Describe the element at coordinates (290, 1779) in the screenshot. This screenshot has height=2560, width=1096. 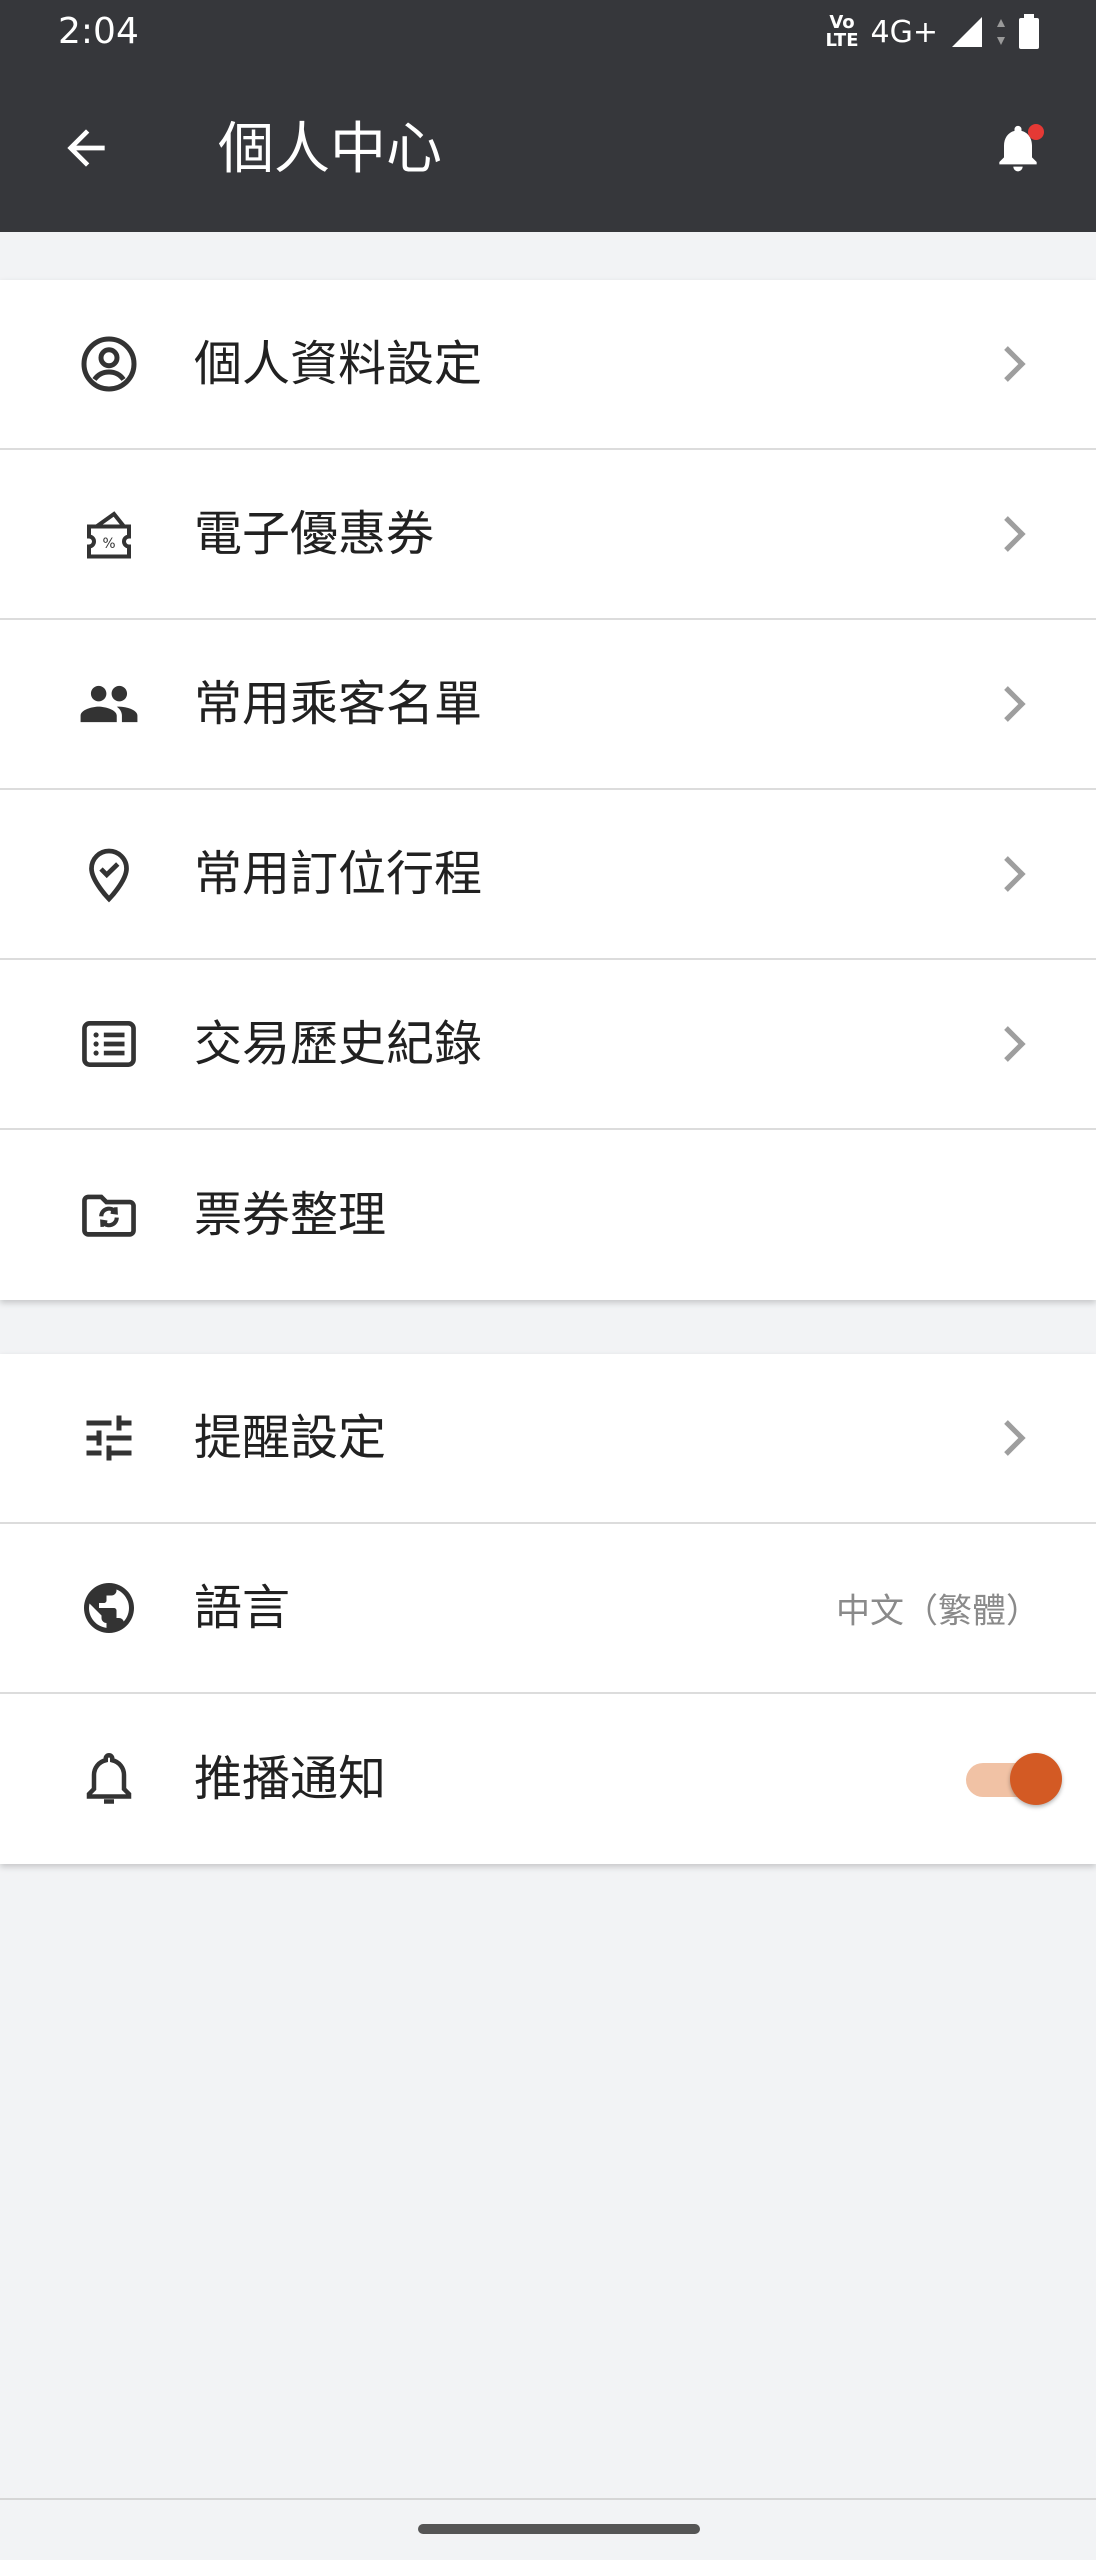
I see `menu-item-label: 推播通知` at that location.